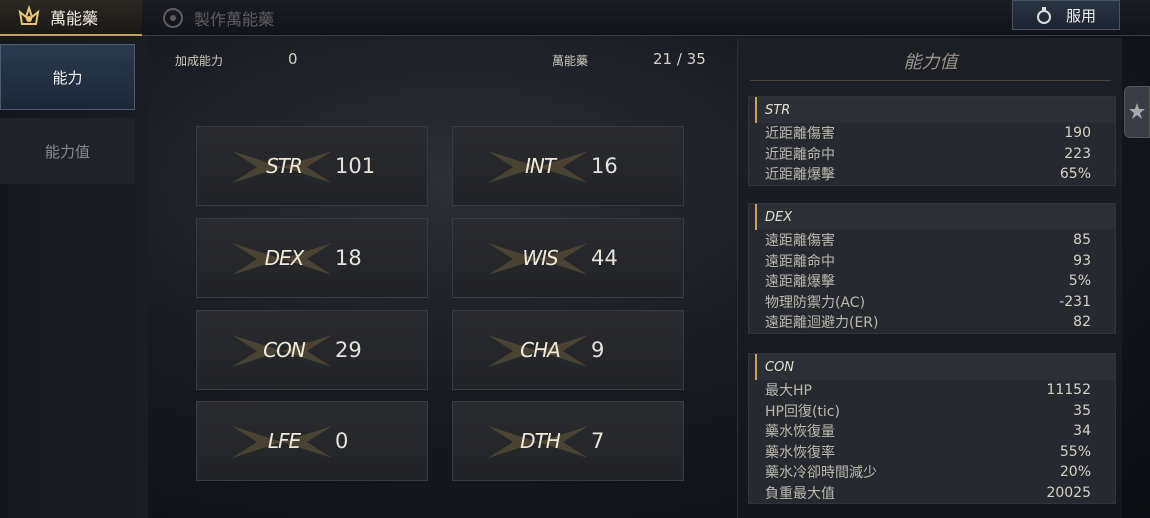 The width and height of the screenshot is (1150, 518). What do you see at coordinates (1075, 174) in the screenshot?
I see `row-value: 65%` at bounding box center [1075, 174].